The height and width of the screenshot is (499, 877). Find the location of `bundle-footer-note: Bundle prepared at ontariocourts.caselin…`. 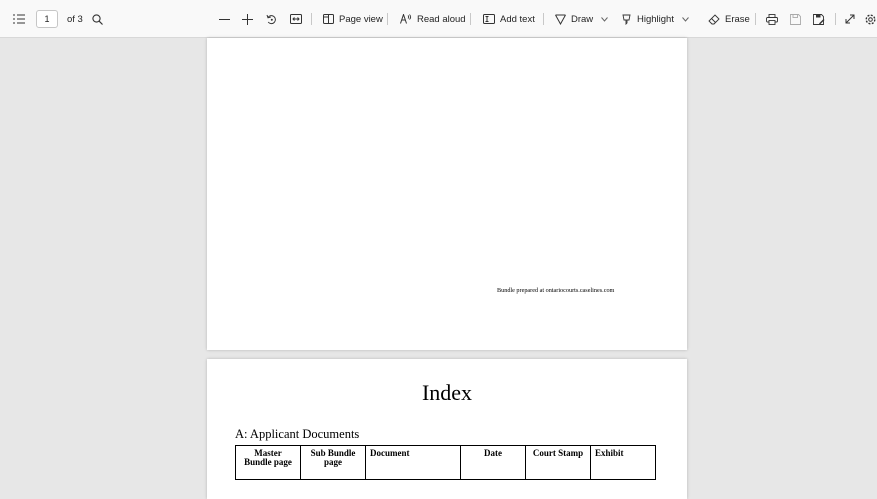

bundle-footer-note: Bundle prepared at ontariocourts.caselin… is located at coordinates (556, 290).